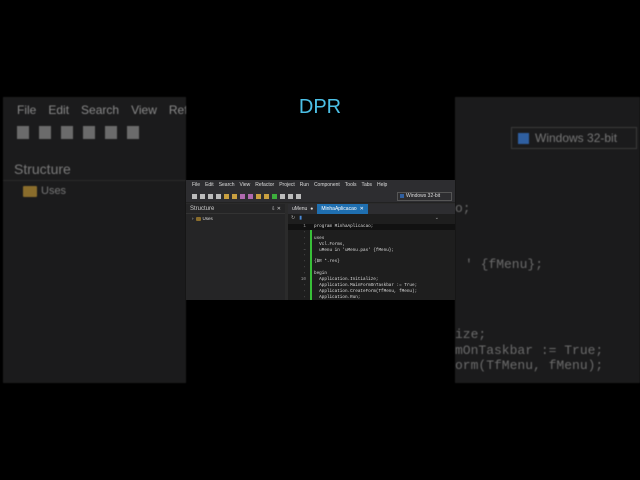 The image size is (640, 480). What do you see at coordinates (300, 218) in the screenshot?
I see `bookmark-icon: ▮` at bounding box center [300, 218].